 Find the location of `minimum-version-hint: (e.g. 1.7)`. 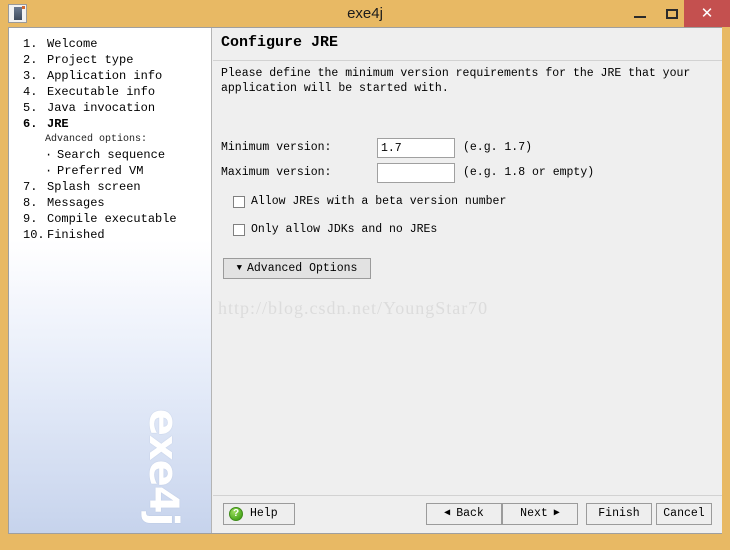

minimum-version-hint: (e.g. 1.7) is located at coordinates (498, 147).